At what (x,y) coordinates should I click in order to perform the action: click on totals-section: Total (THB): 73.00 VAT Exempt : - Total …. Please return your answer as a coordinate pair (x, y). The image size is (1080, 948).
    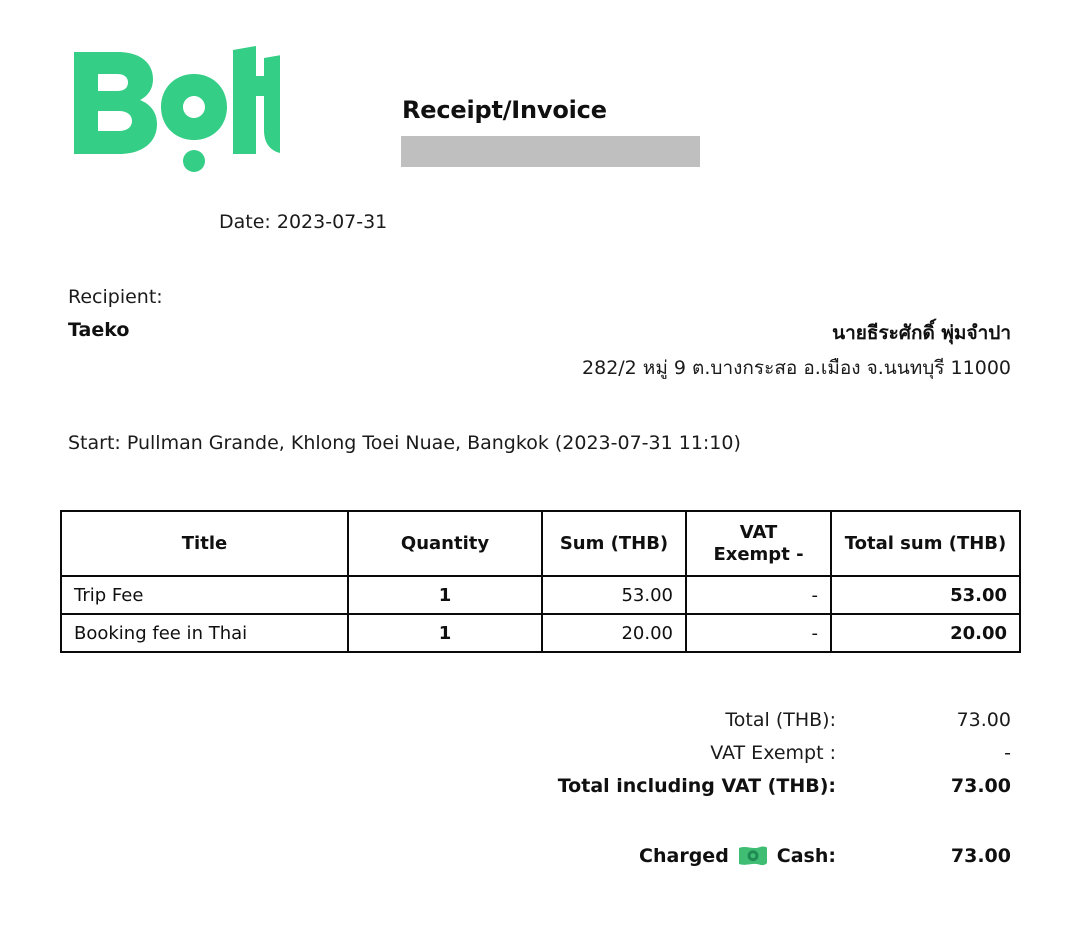
    Looking at the image, I should click on (505, 760).